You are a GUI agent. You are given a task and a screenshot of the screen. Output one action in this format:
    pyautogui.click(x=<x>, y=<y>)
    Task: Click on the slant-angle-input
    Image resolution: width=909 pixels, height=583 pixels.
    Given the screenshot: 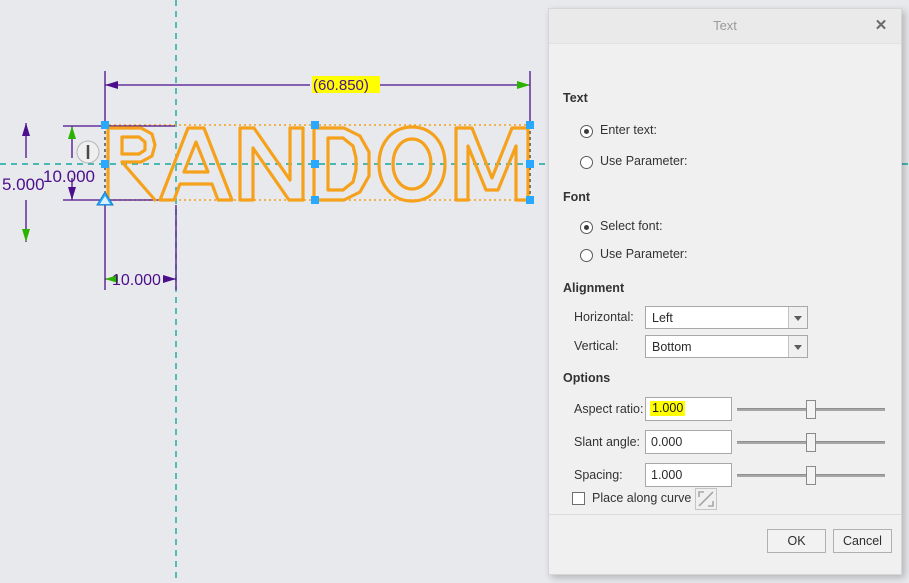 What is the action you would take?
    pyautogui.click(x=688, y=442)
    